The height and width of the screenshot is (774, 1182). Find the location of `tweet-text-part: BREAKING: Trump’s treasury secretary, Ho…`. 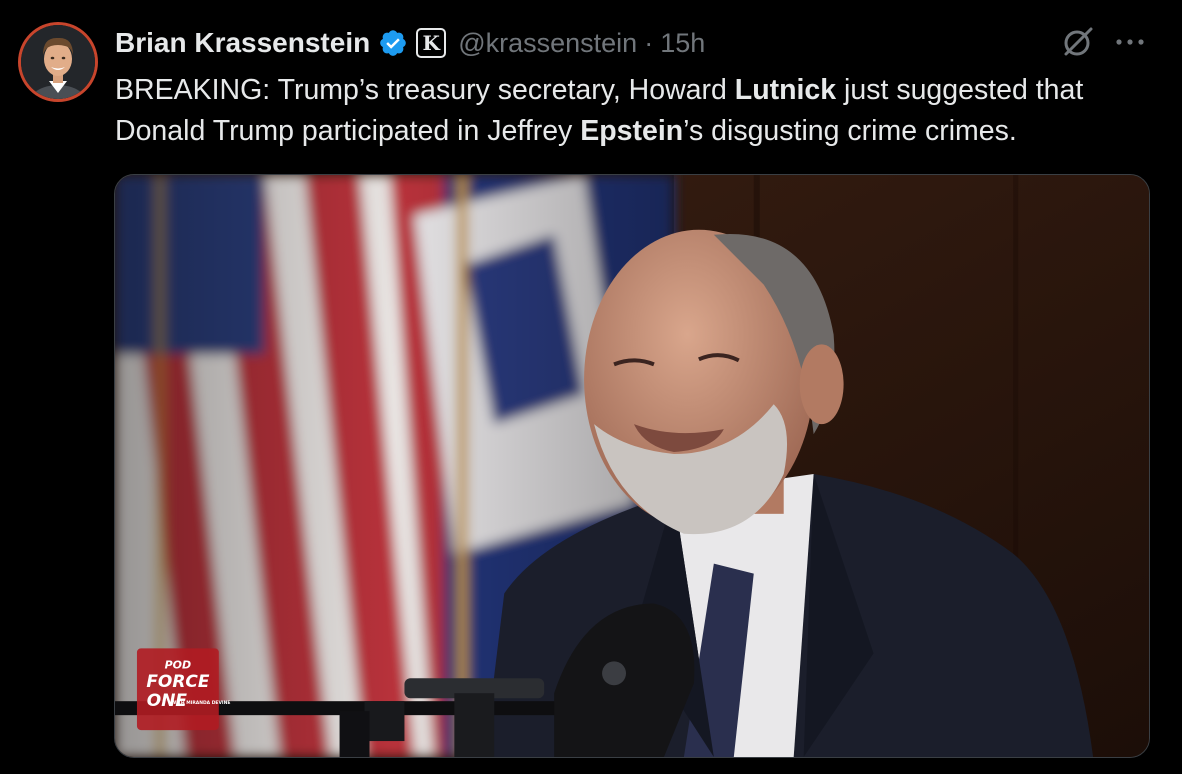

tweet-text-part: BREAKING: Trump’s treasury secretary, Ho… is located at coordinates (425, 90).